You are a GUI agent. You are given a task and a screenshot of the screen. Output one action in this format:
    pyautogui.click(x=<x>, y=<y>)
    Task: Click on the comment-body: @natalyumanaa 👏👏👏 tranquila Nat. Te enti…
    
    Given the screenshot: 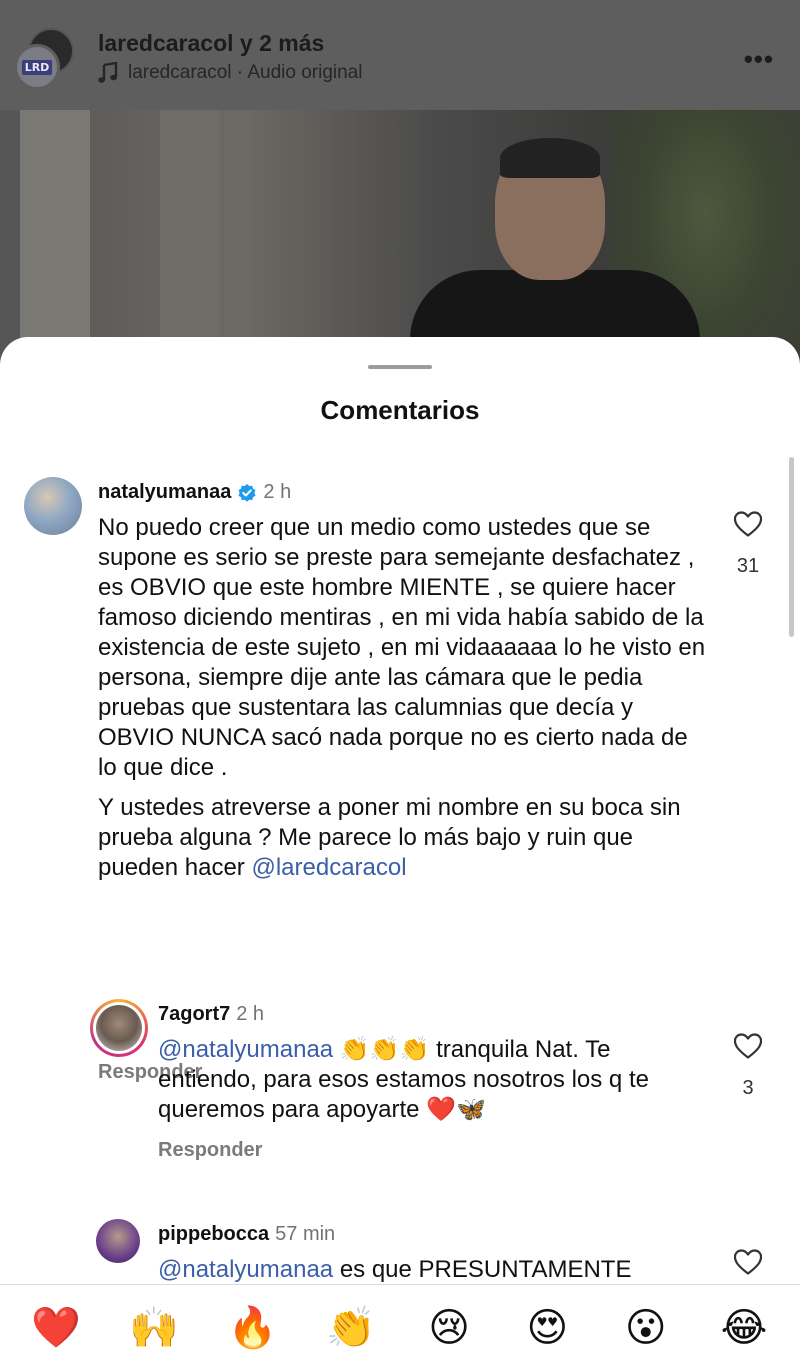 What is the action you would take?
    pyautogui.click(x=433, y=1080)
    